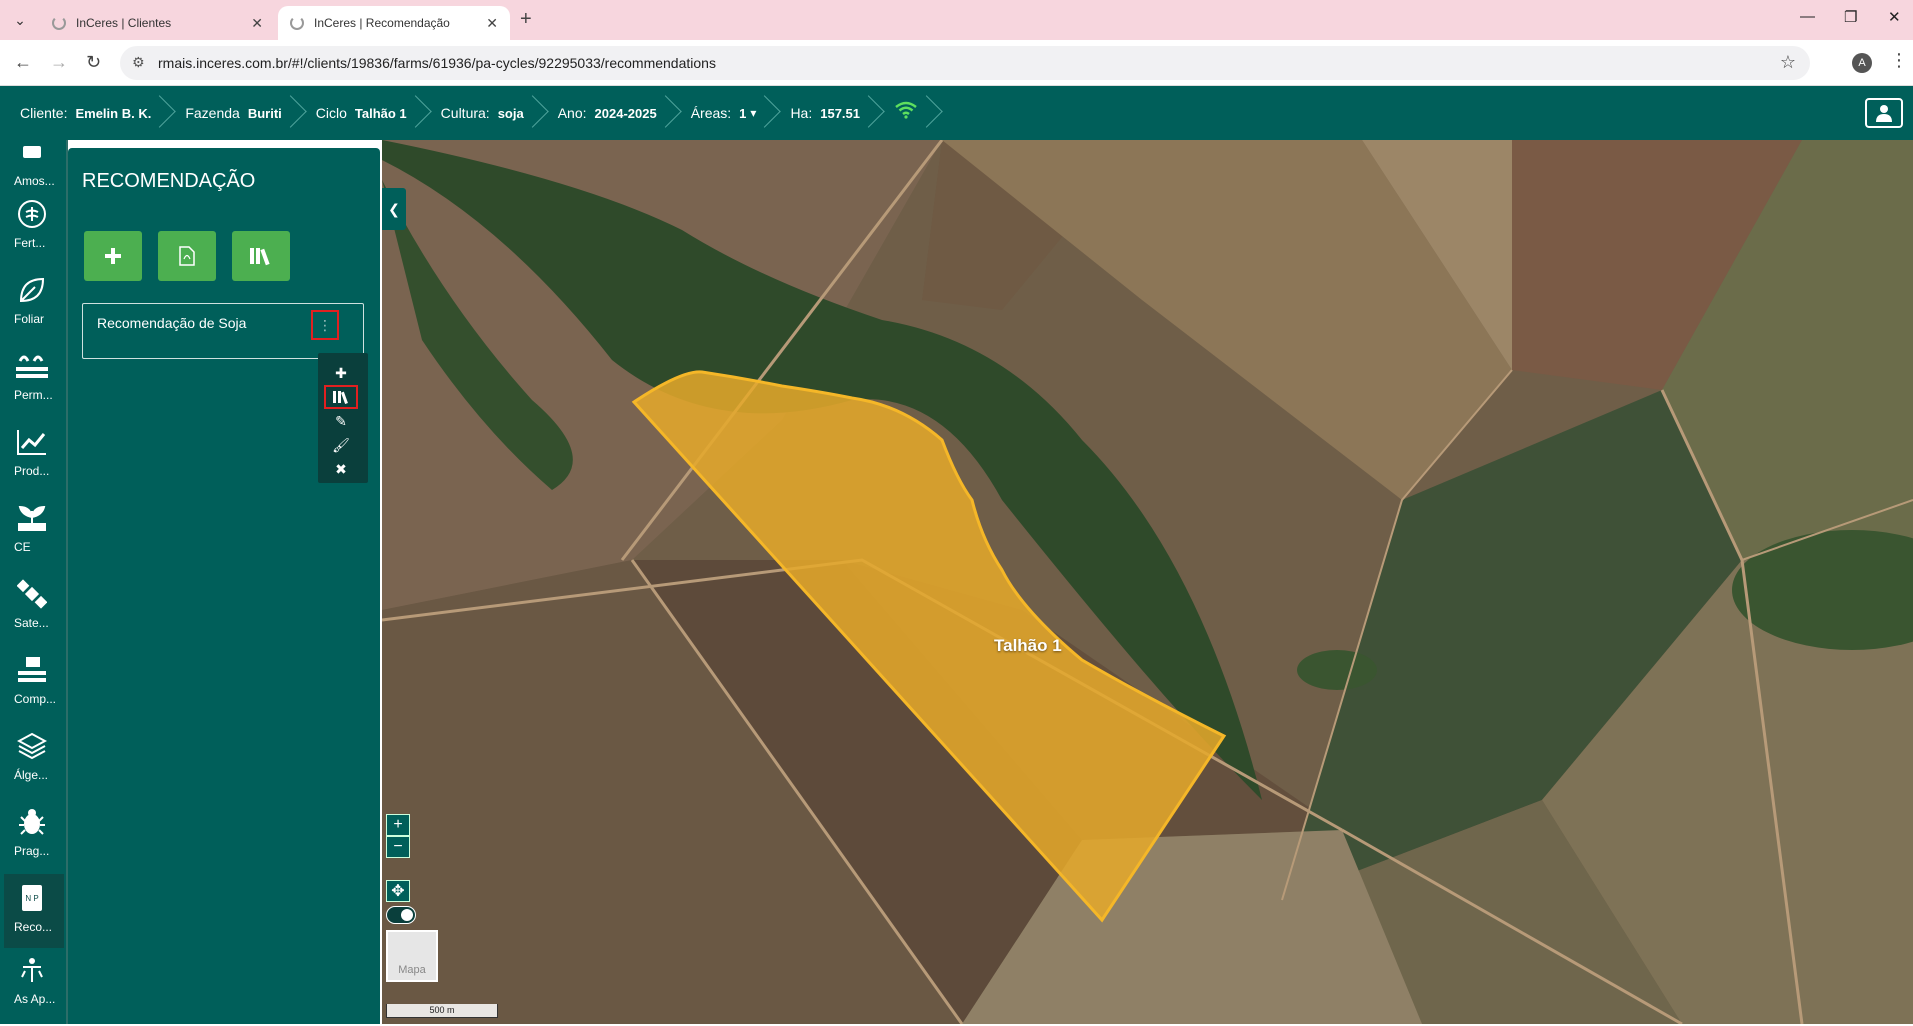 The image size is (1913, 1026). I want to click on breadcrumb-label: Cultura:, so click(465, 113).